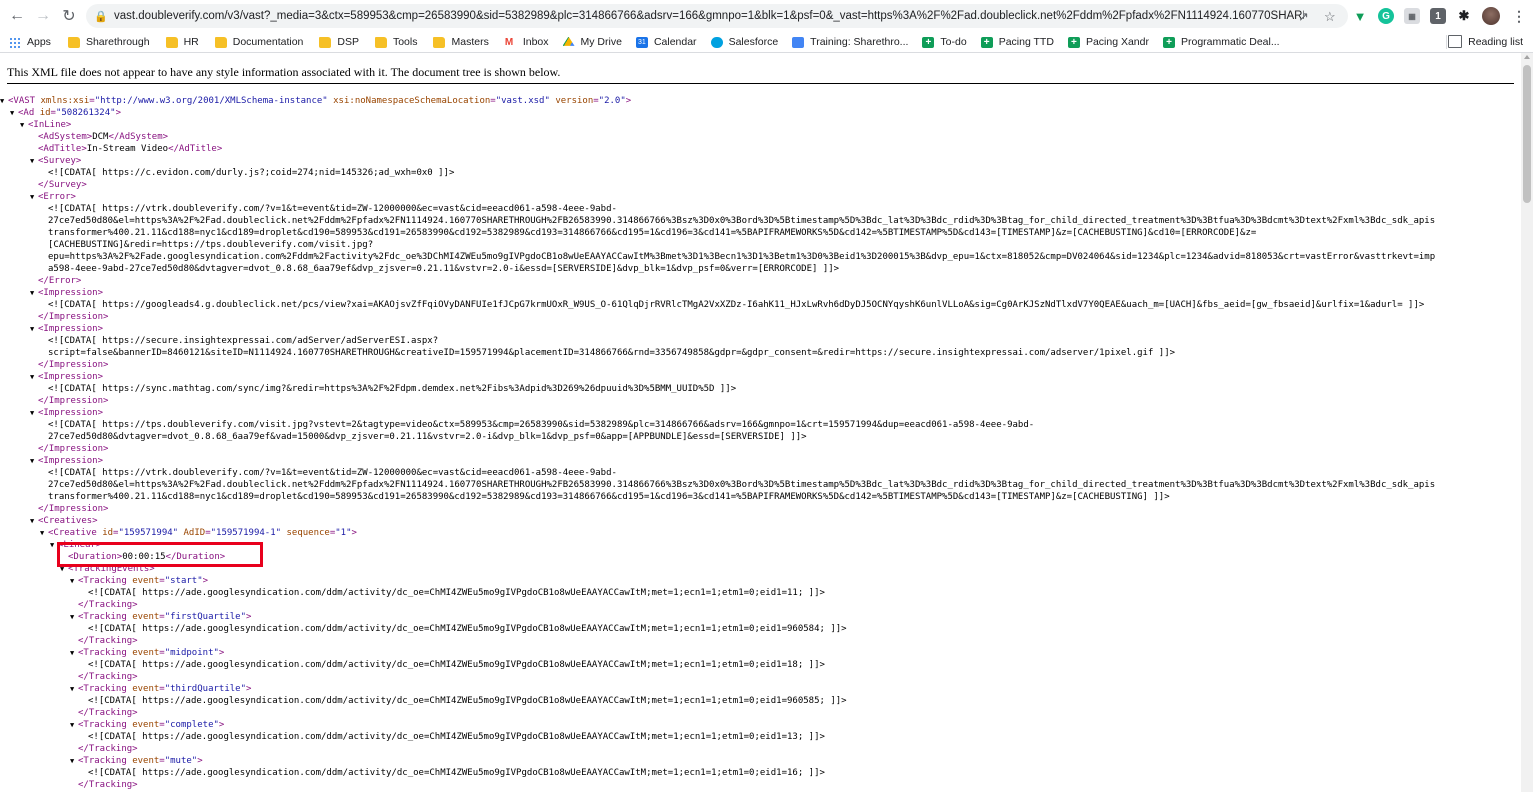  What do you see at coordinates (527, 42) in the screenshot?
I see `bookmark-inbox: M Inbox` at bounding box center [527, 42].